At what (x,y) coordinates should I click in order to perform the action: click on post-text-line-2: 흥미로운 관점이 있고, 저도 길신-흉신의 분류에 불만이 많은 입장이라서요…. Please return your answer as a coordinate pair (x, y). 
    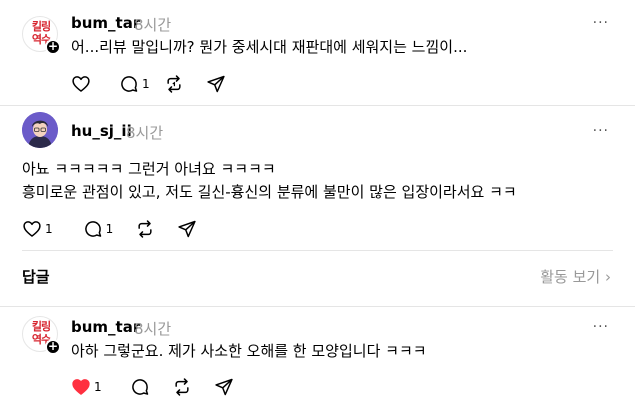
    Looking at the image, I should click on (269, 192).